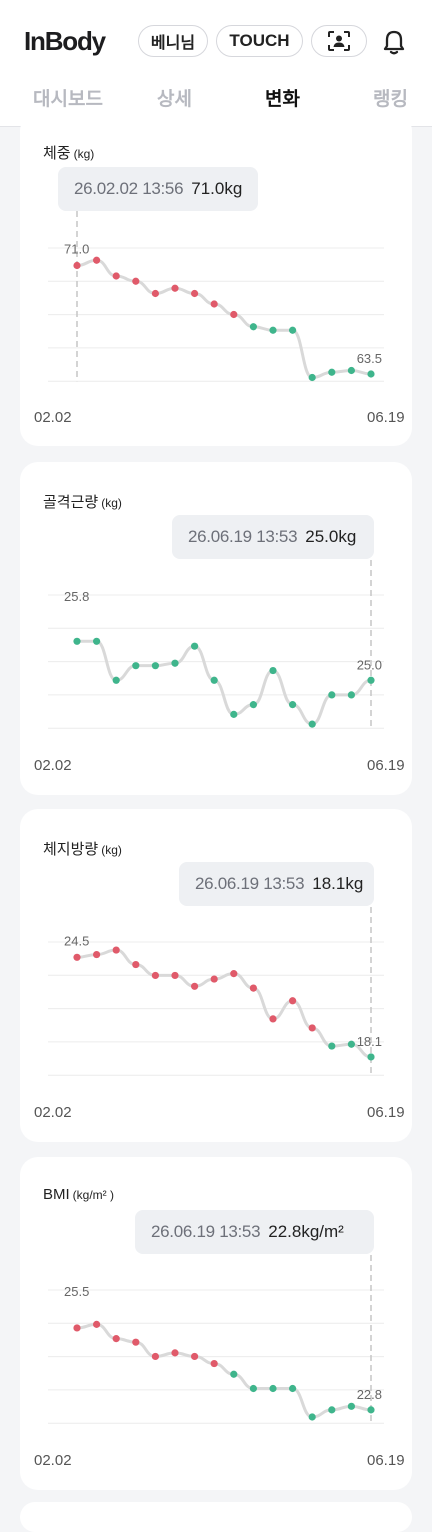 The image size is (432, 1532). Describe the element at coordinates (76, 940) in the screenshot. I see `first-value-label: 24.5` at that location.